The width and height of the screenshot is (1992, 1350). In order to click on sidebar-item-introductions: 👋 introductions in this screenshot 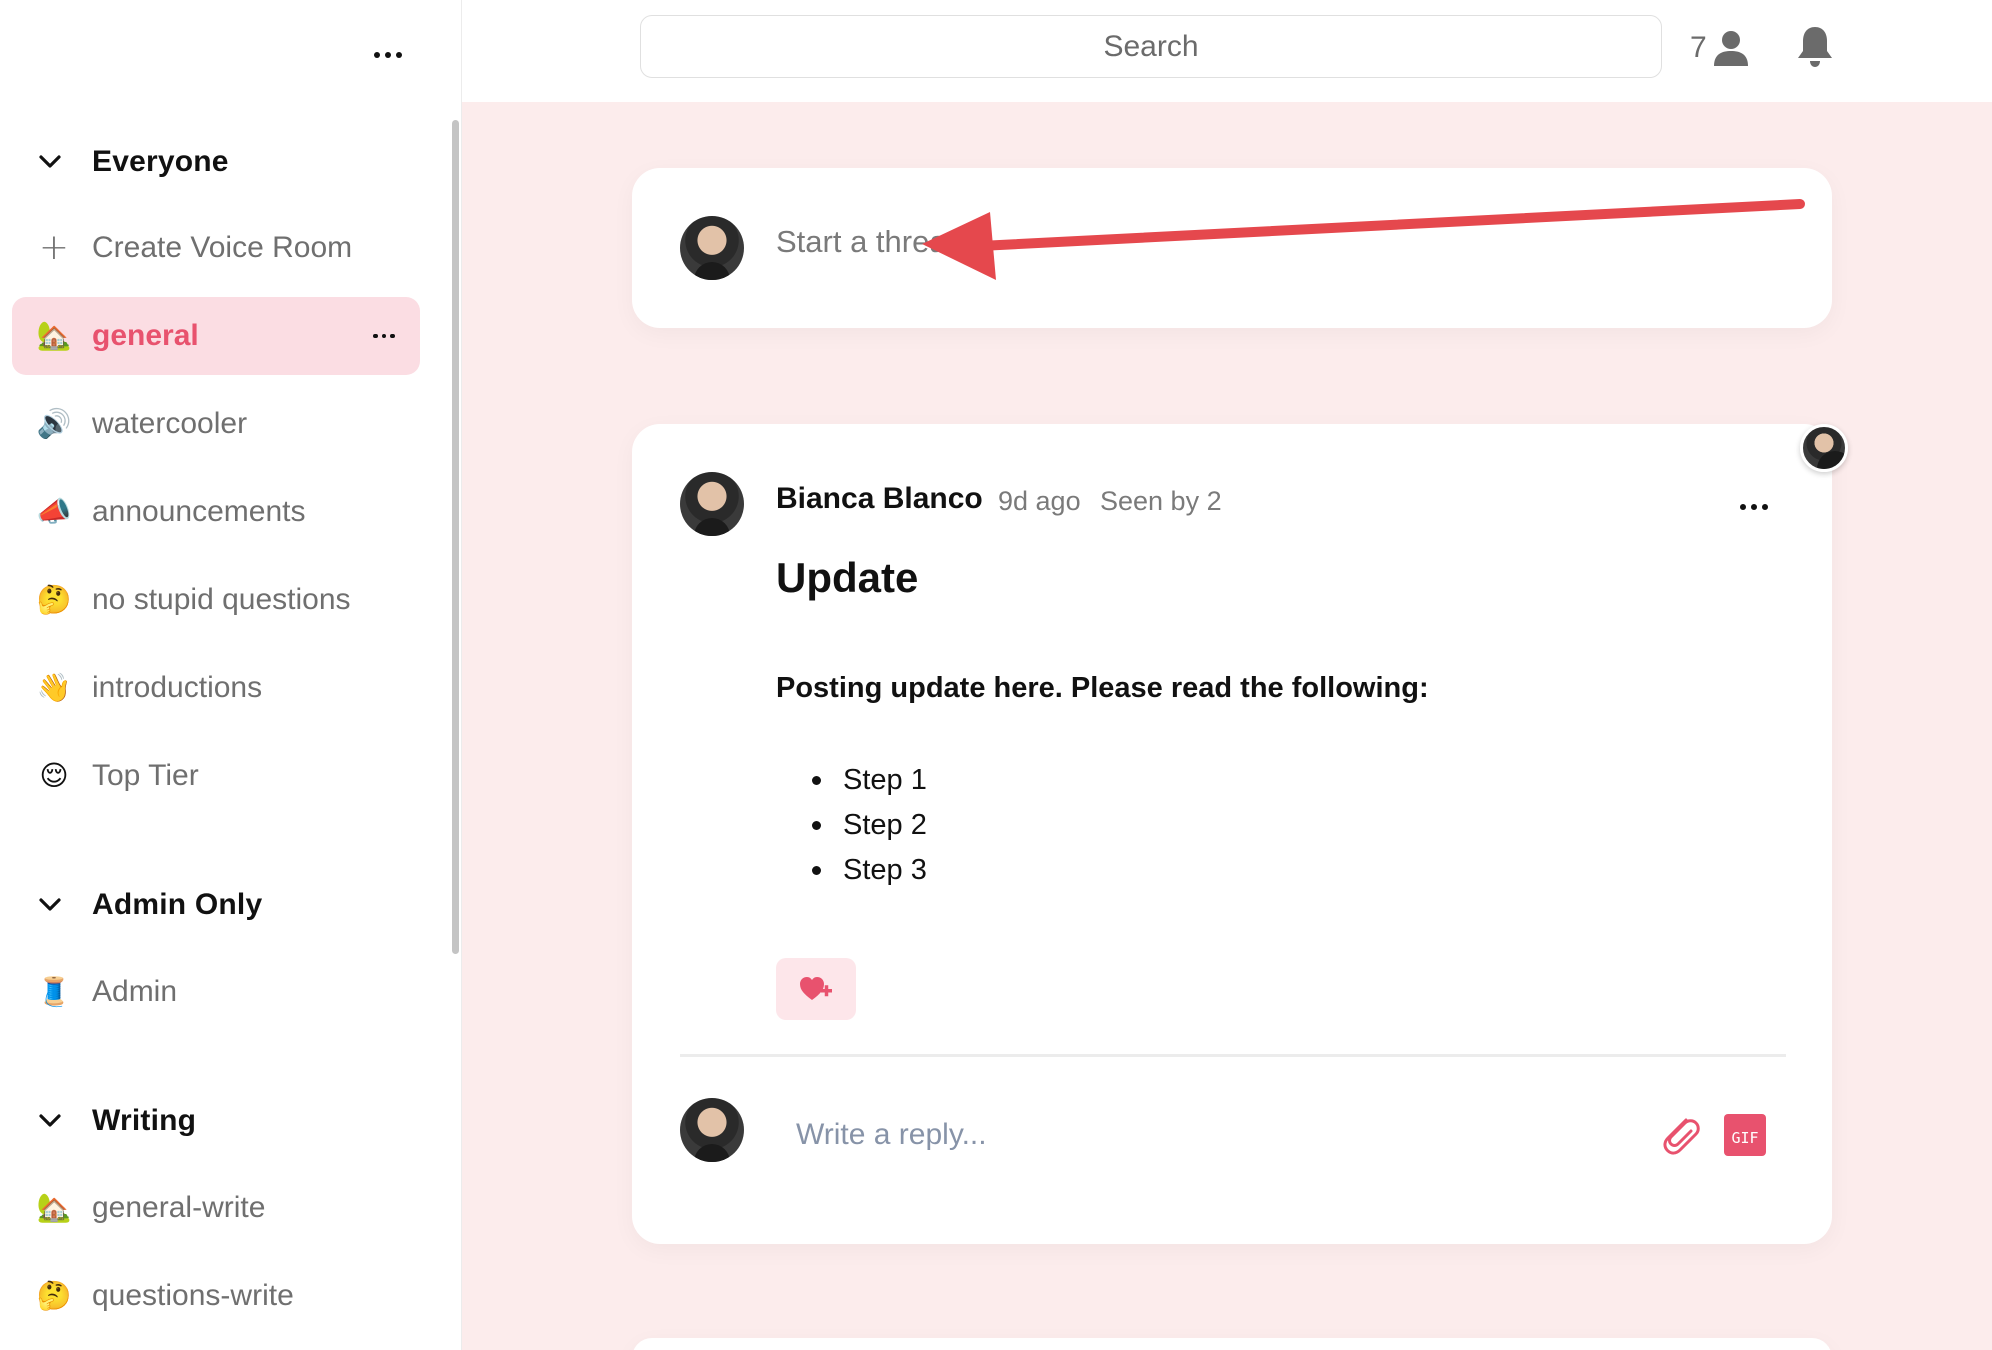, I will do `click(216, 688)`.